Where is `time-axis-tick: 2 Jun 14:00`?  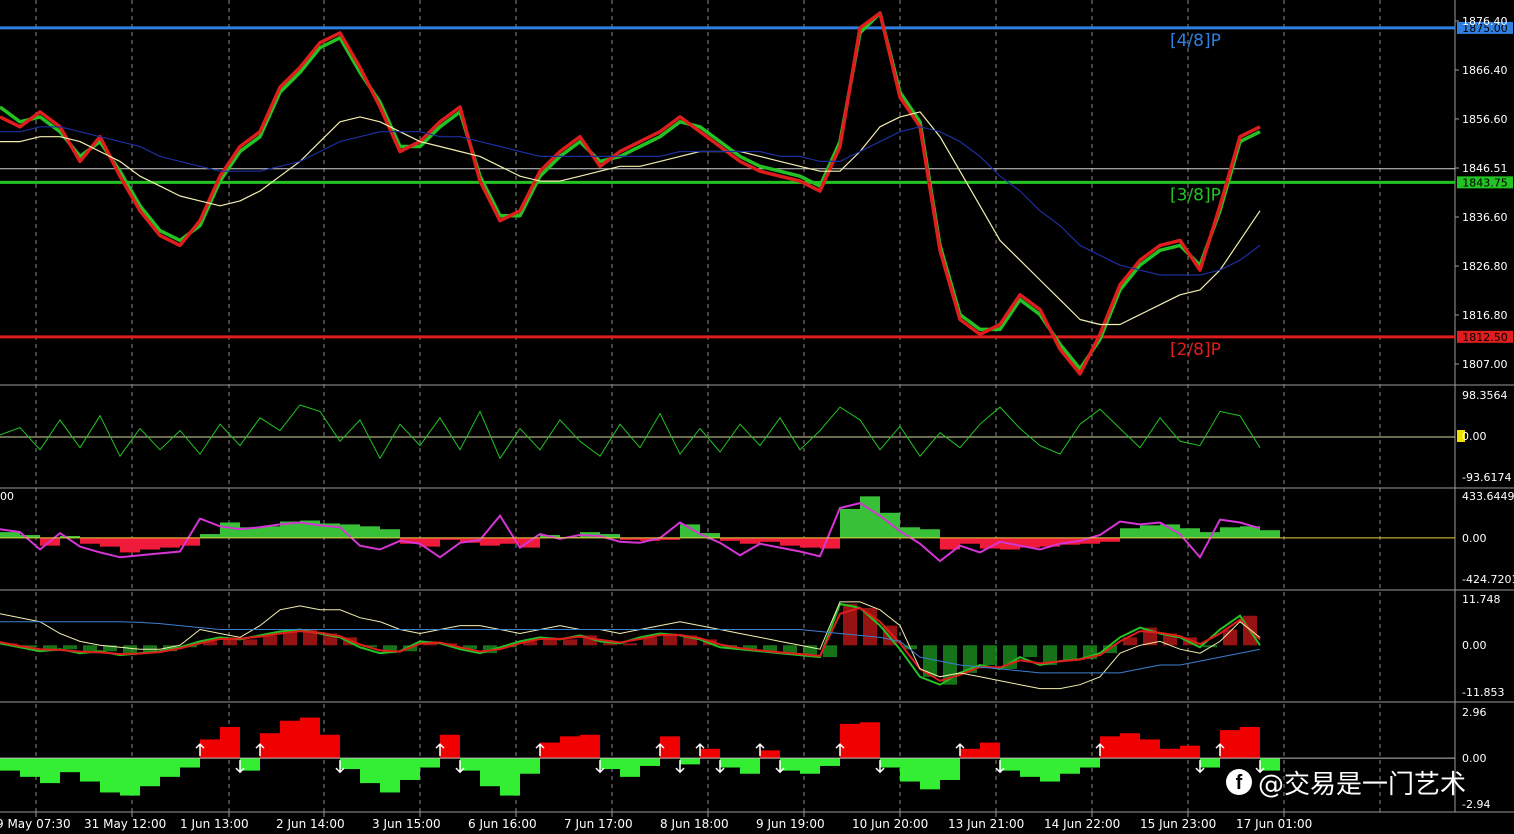 time-axis-tick: 2 Jun 14:00 is located at coordinates (310, 824).